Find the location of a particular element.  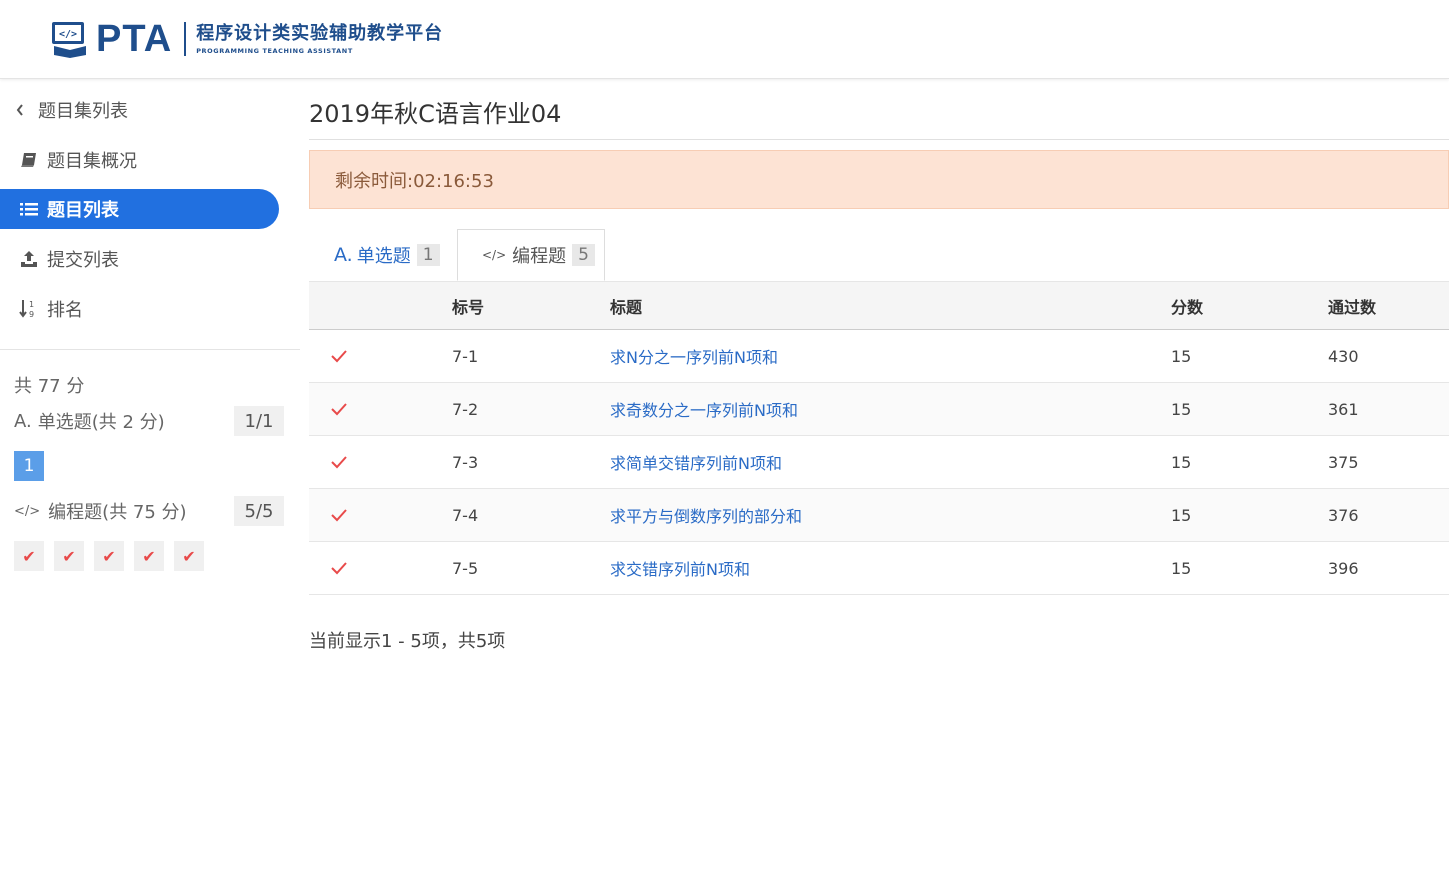

tab-label: 编程题 is located at coordinates (539, 256).